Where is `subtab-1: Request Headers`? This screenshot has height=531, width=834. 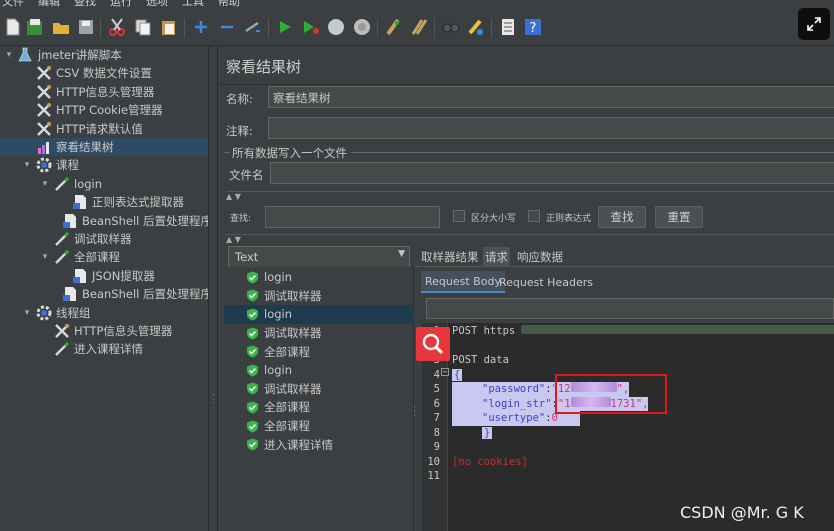
subtab-1: Request Headers is located at coordinates (546, 282).